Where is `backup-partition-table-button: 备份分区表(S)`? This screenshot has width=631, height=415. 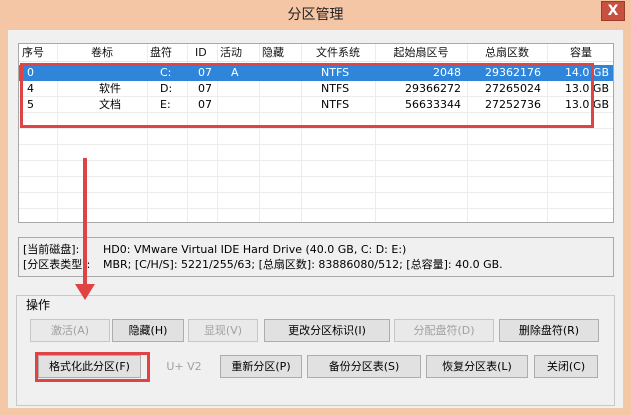 backup-partition-table-button: 备份分区表(S) is located at coordinates (364, 366).